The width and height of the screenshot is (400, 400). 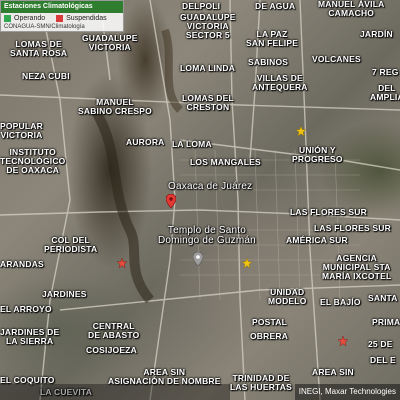 What do you see at coordinates (347, 392) in the screenshot?
I see `map-attribution: INEGI, Maxar Technologies` at bounding box center [347, 392].